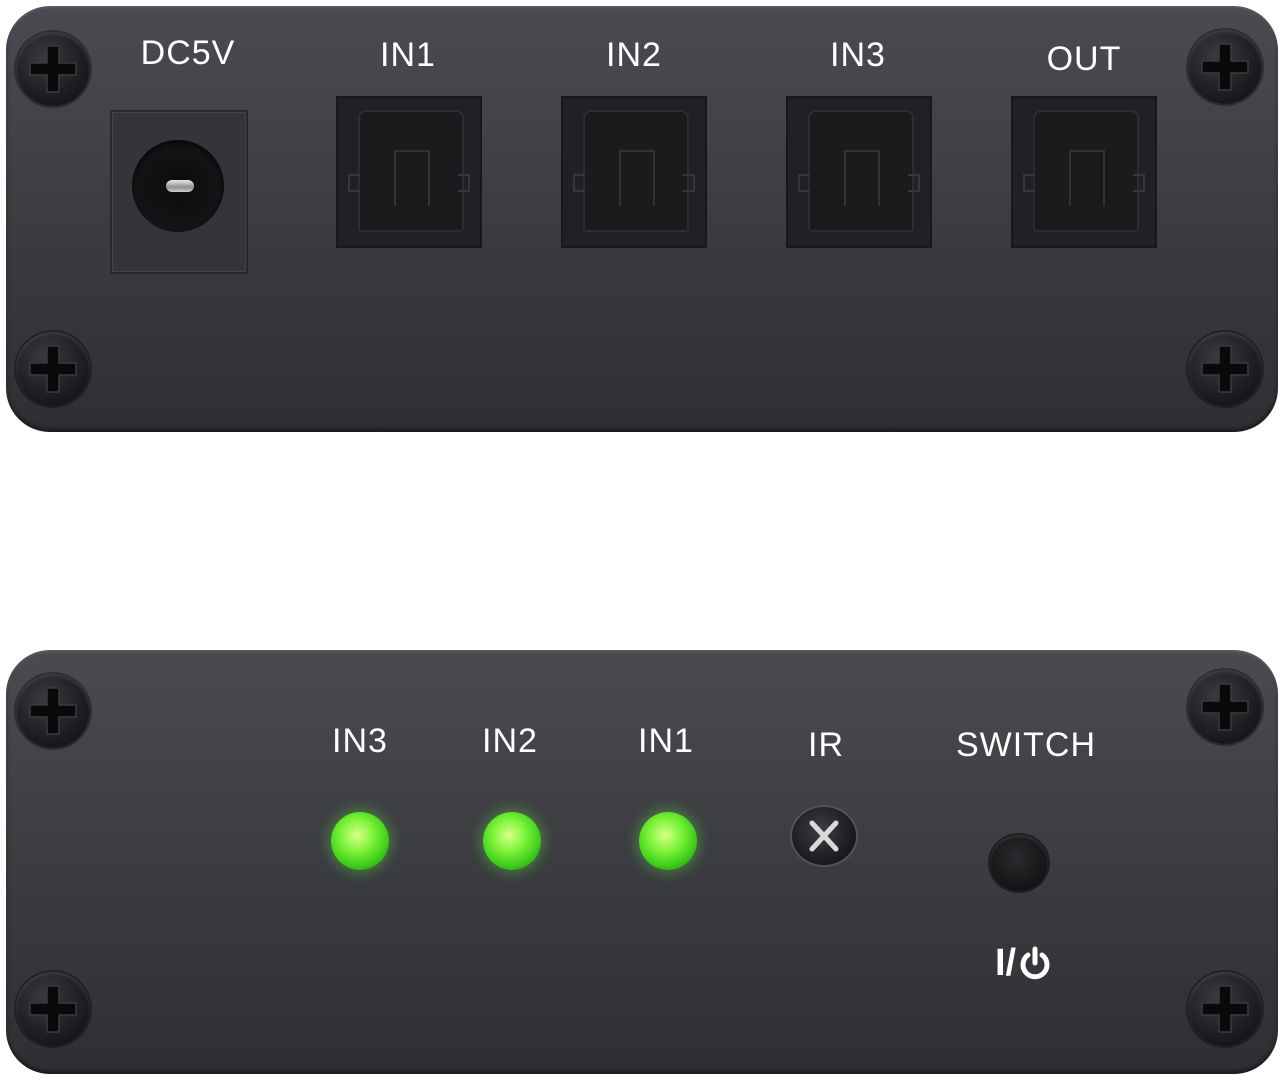  I want to click on led-in3-label: IN3, so click(360, 741).